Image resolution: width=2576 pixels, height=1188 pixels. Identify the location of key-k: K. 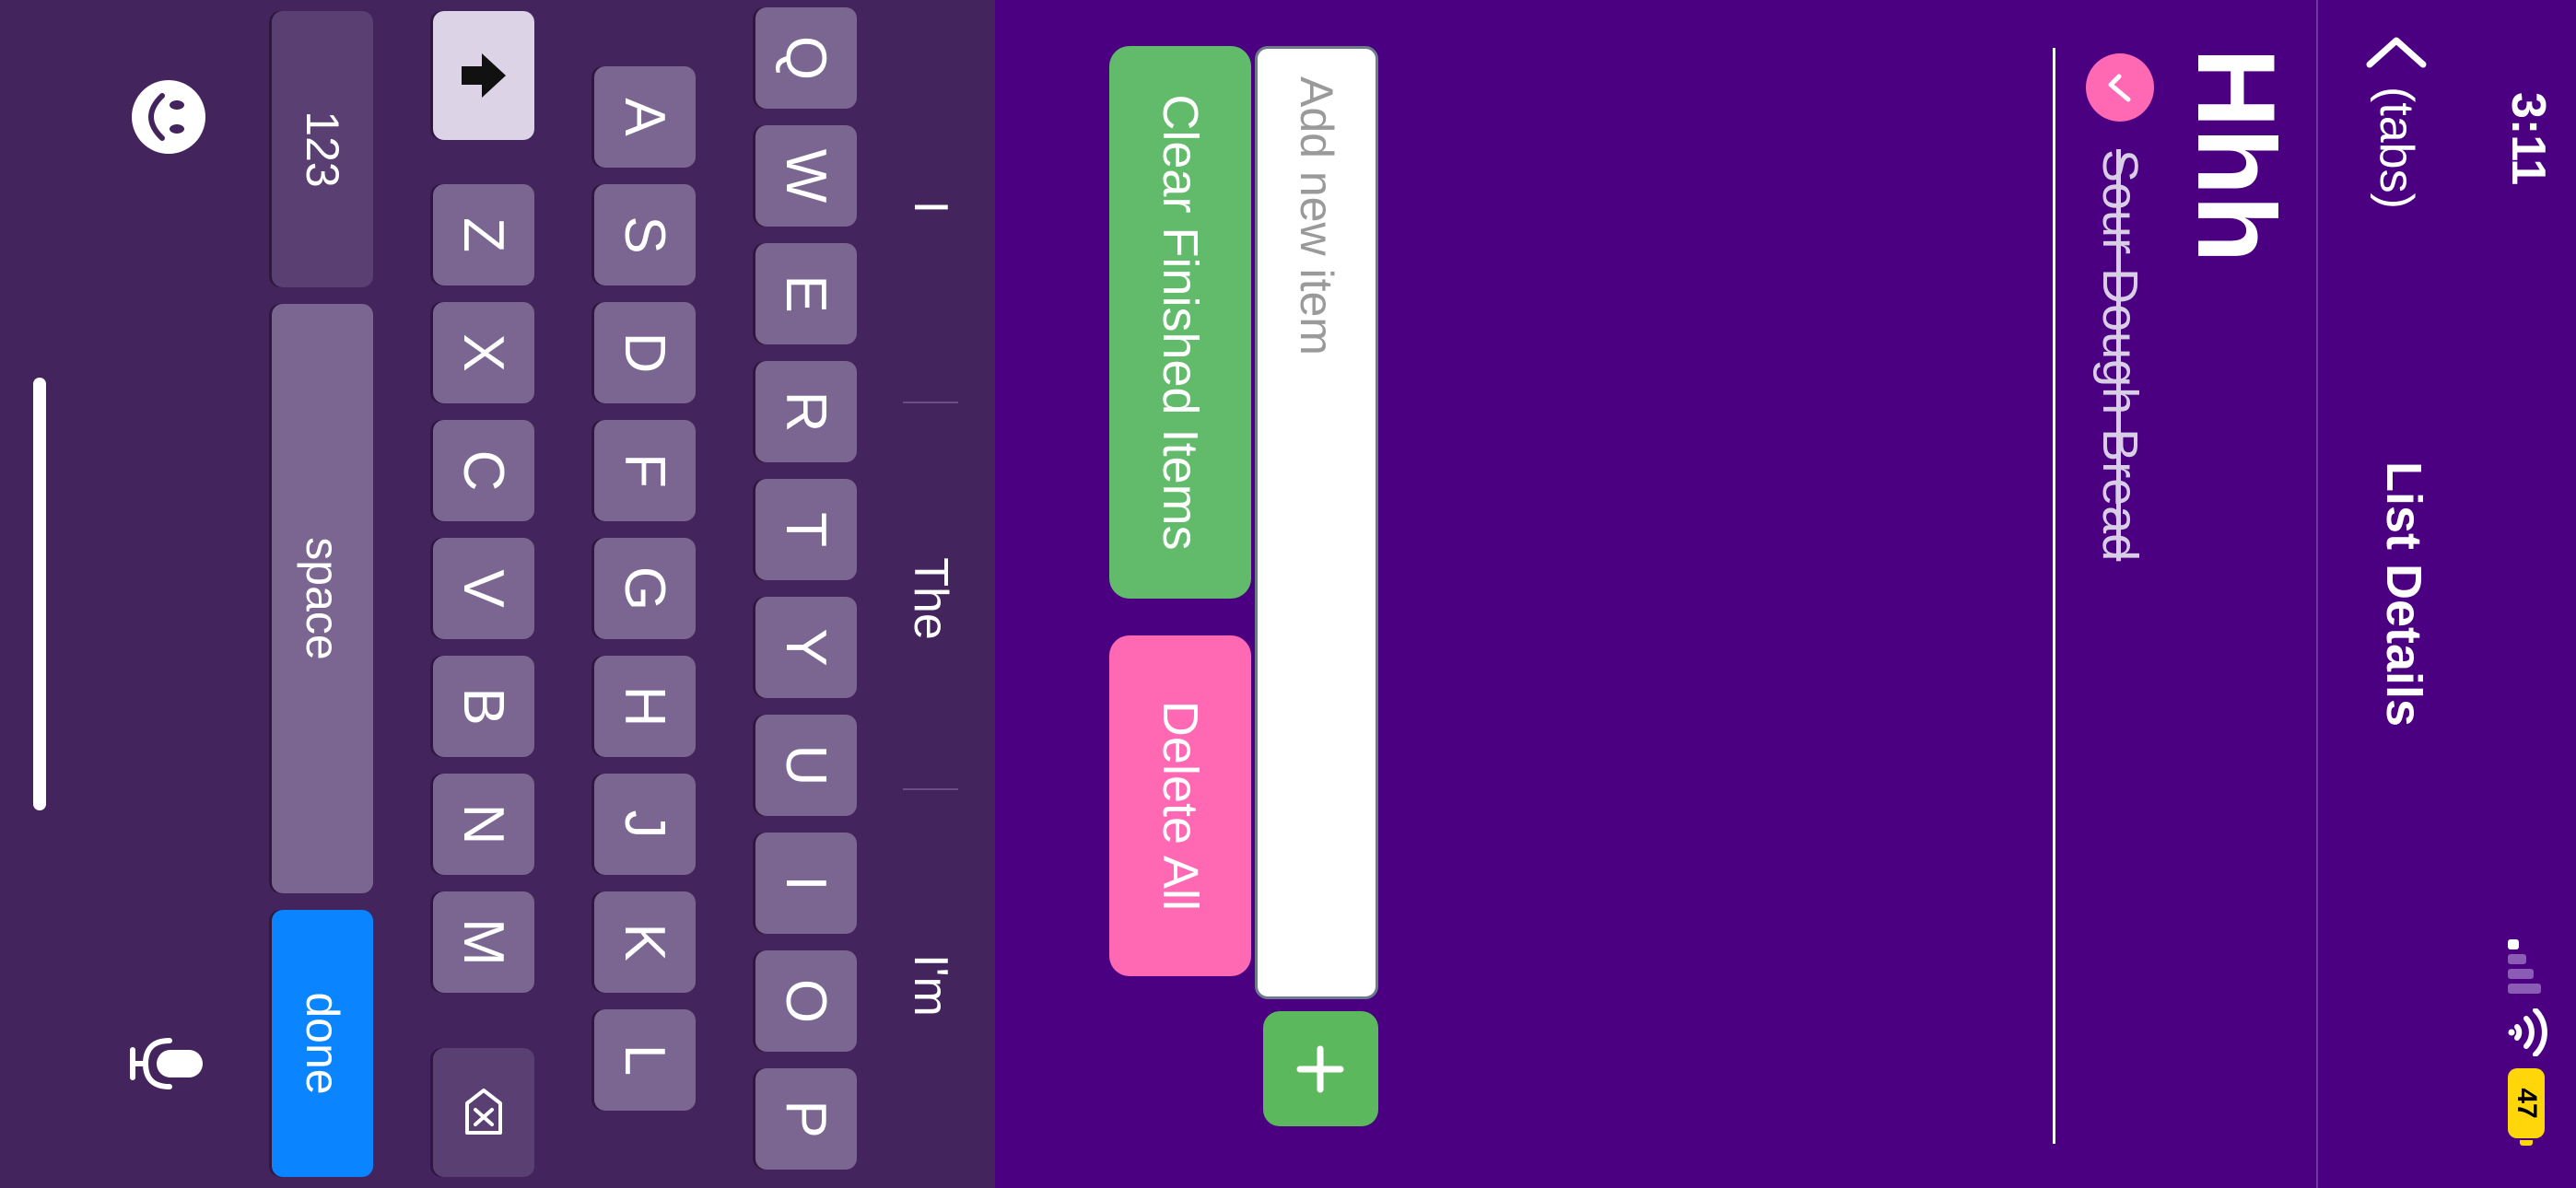
(645, 942).